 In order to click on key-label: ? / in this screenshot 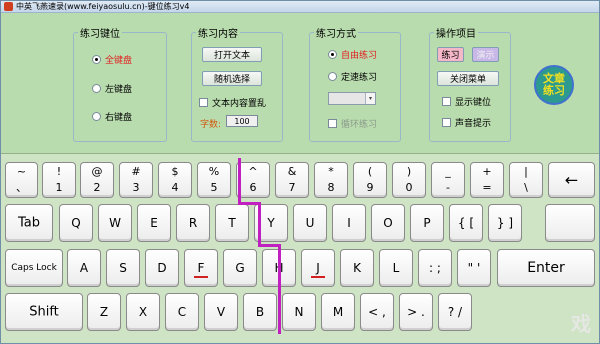, I will do `click(455, 312)`.